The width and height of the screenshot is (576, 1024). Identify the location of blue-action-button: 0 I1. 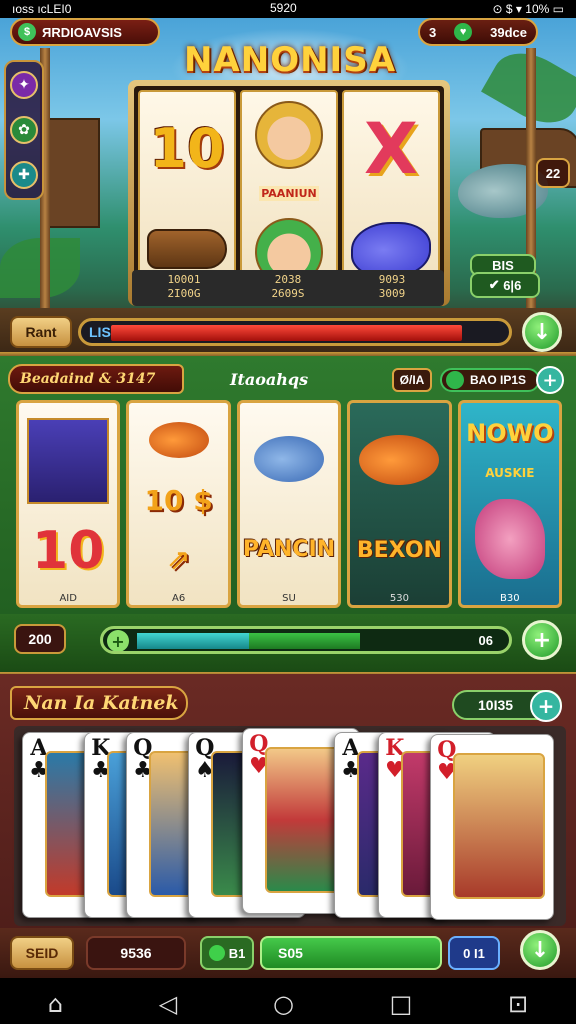
(474, 953).